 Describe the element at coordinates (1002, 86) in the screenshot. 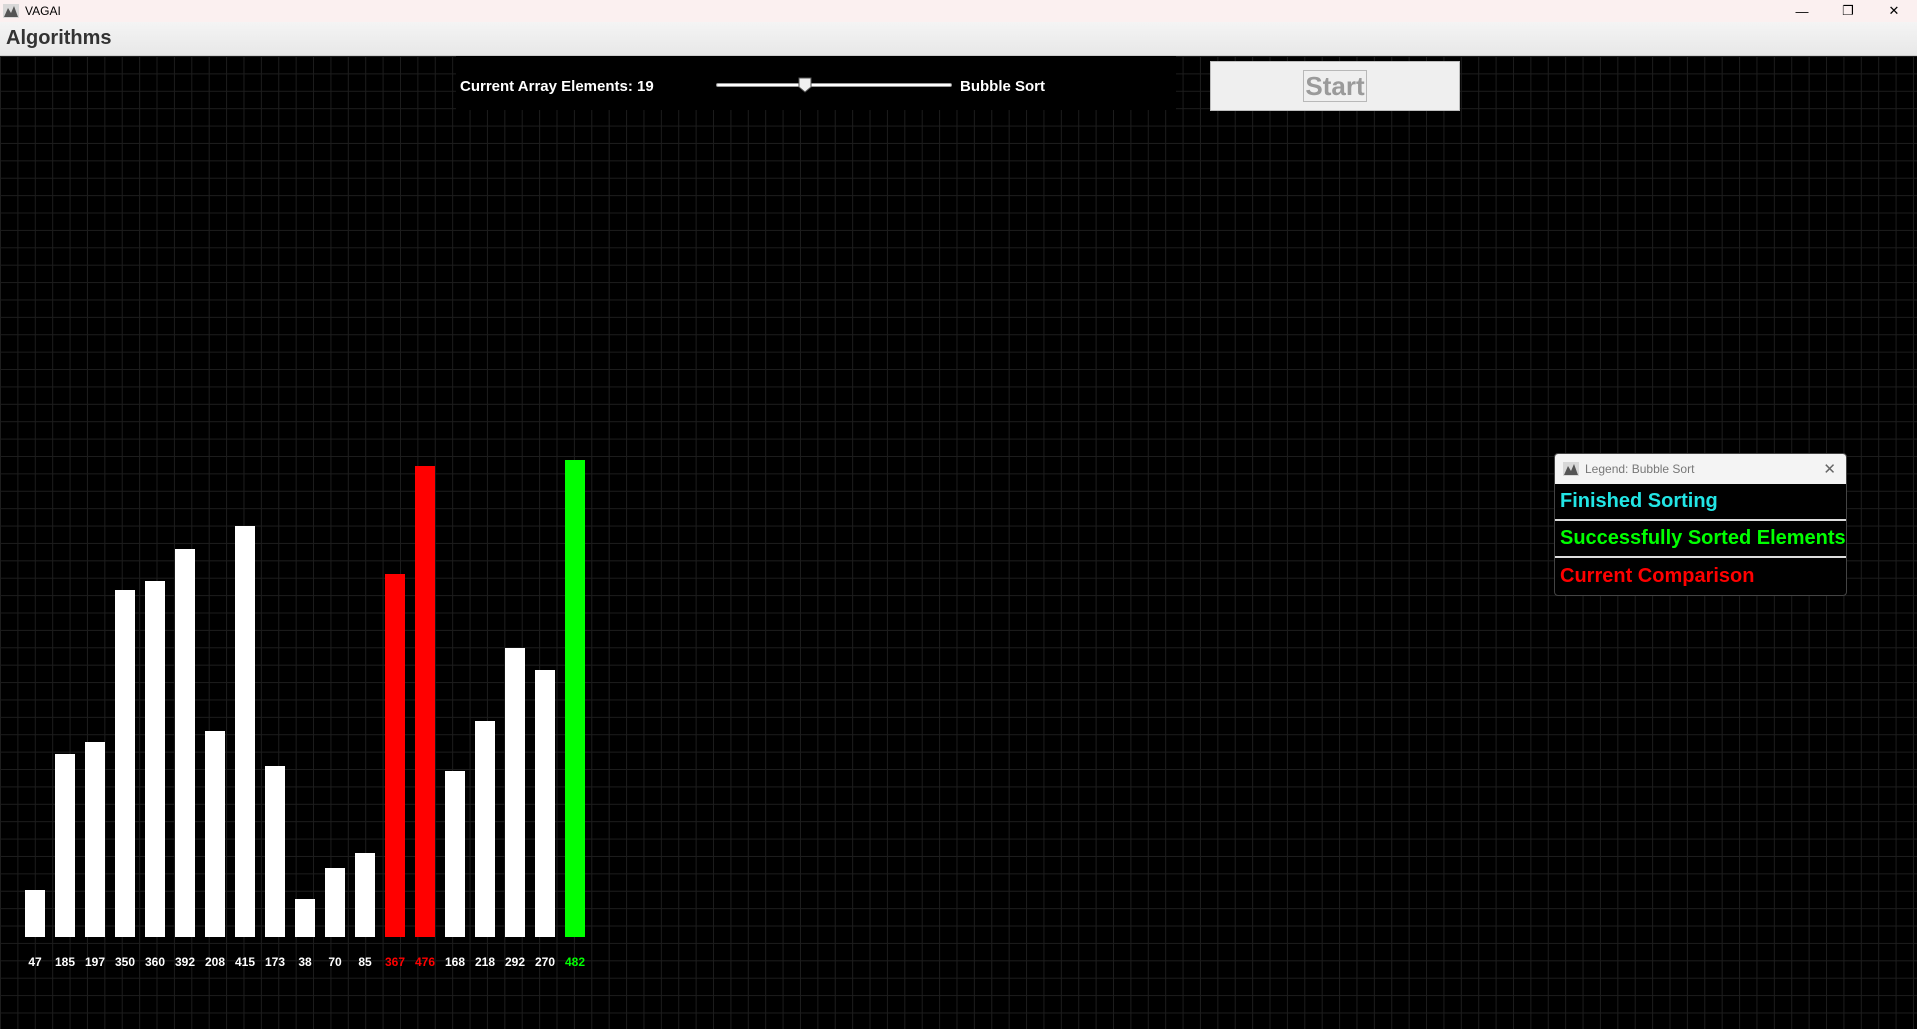

I see `algorithm-label: Bubble Sort` at that location.